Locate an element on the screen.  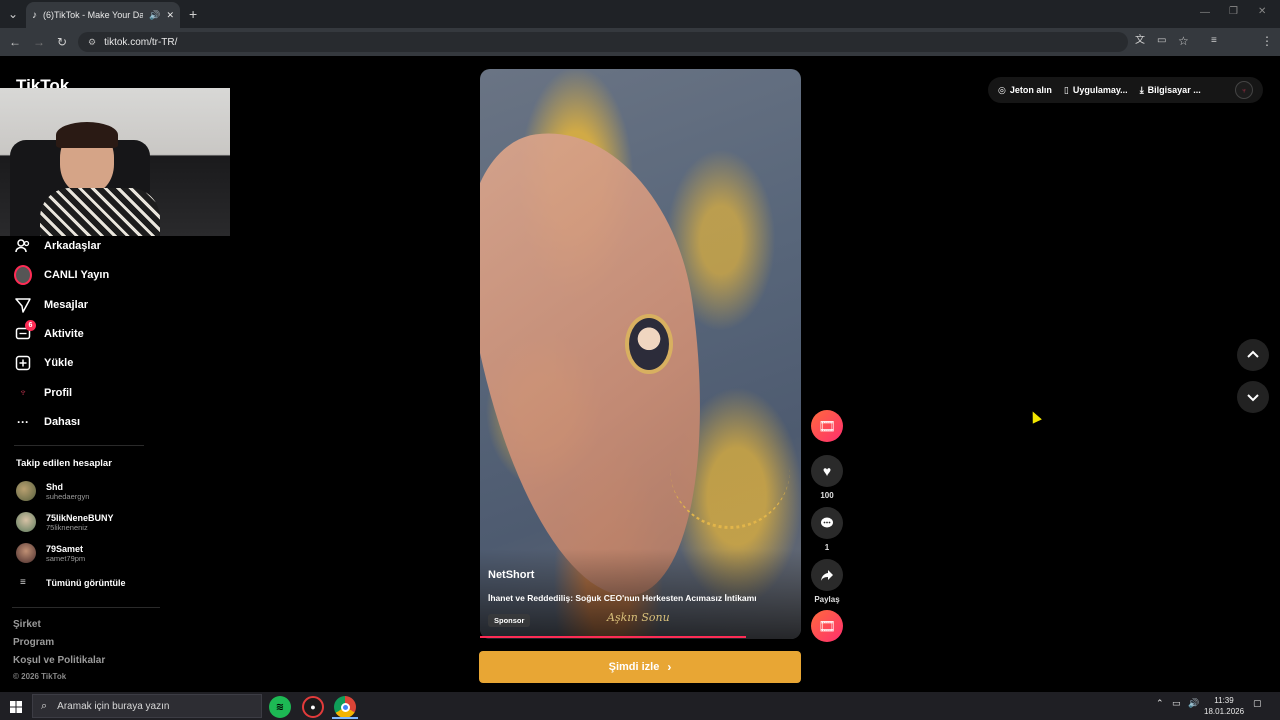
music-disc-button: 🎞 is located at coordinates (827, 626).